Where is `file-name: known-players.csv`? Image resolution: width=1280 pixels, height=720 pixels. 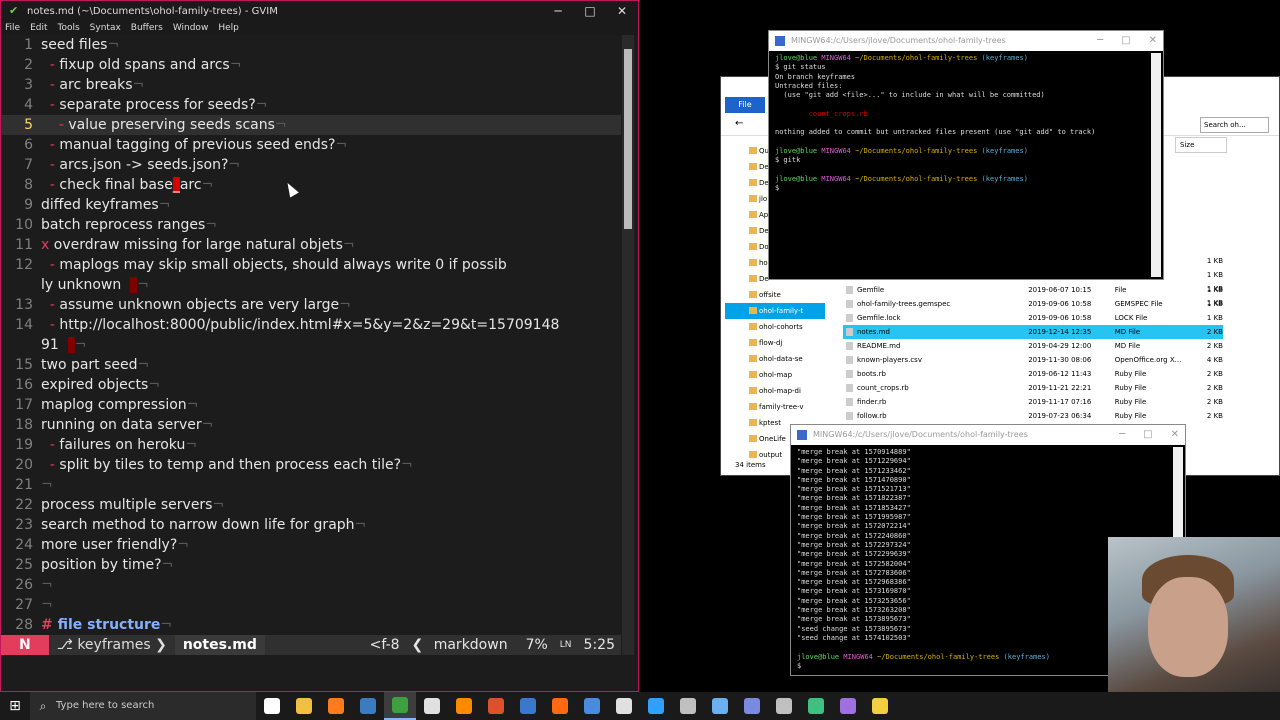
file-name: known-players.csv is located at coordinates (935, 360).